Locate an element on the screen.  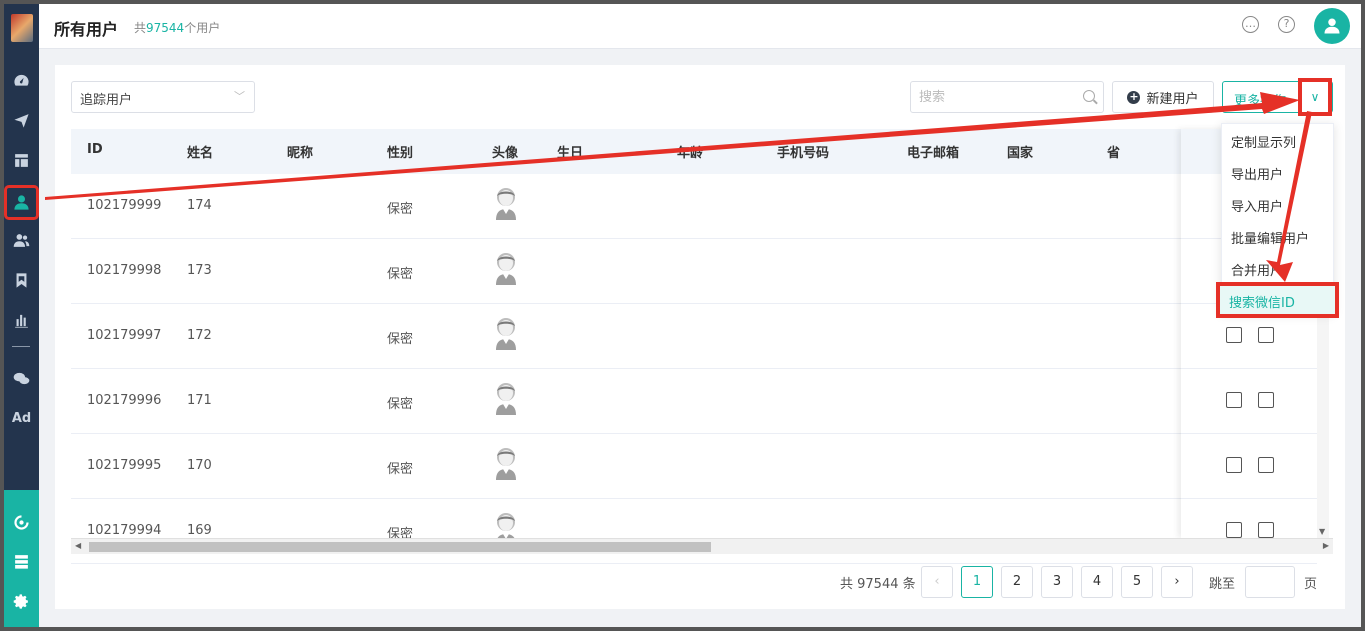
table-row: 102179997 172 保密 is located at coordinates (694, 336).